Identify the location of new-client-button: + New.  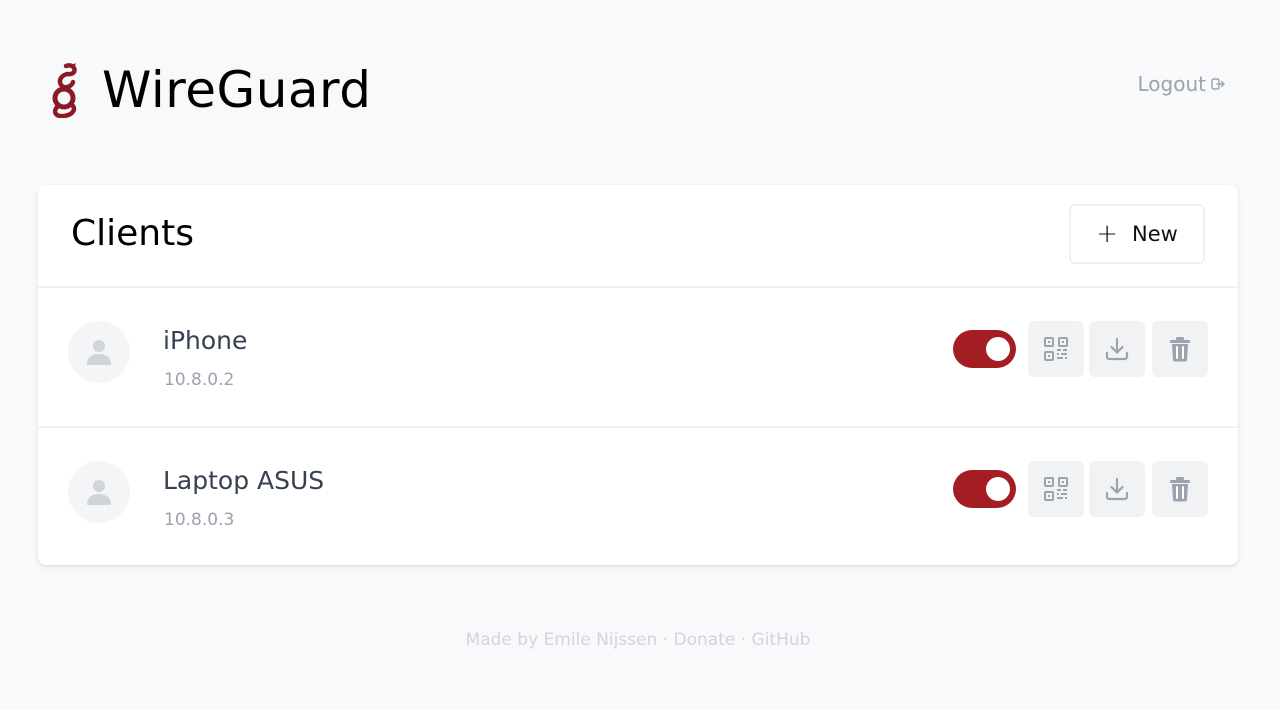
(1137, 234).